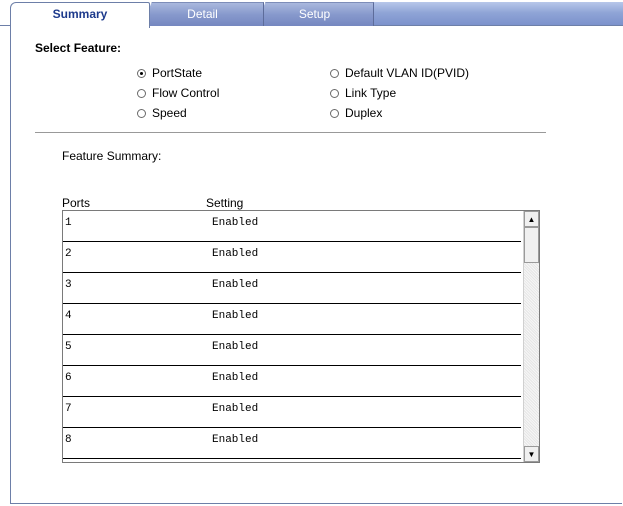 The height and width of the screenshot is (506, 623). What do you see at coordinates (531, 219) in the screenshot?
I see `scroll-up-arrow-icon: ▲` at bounding box center [531, 219].